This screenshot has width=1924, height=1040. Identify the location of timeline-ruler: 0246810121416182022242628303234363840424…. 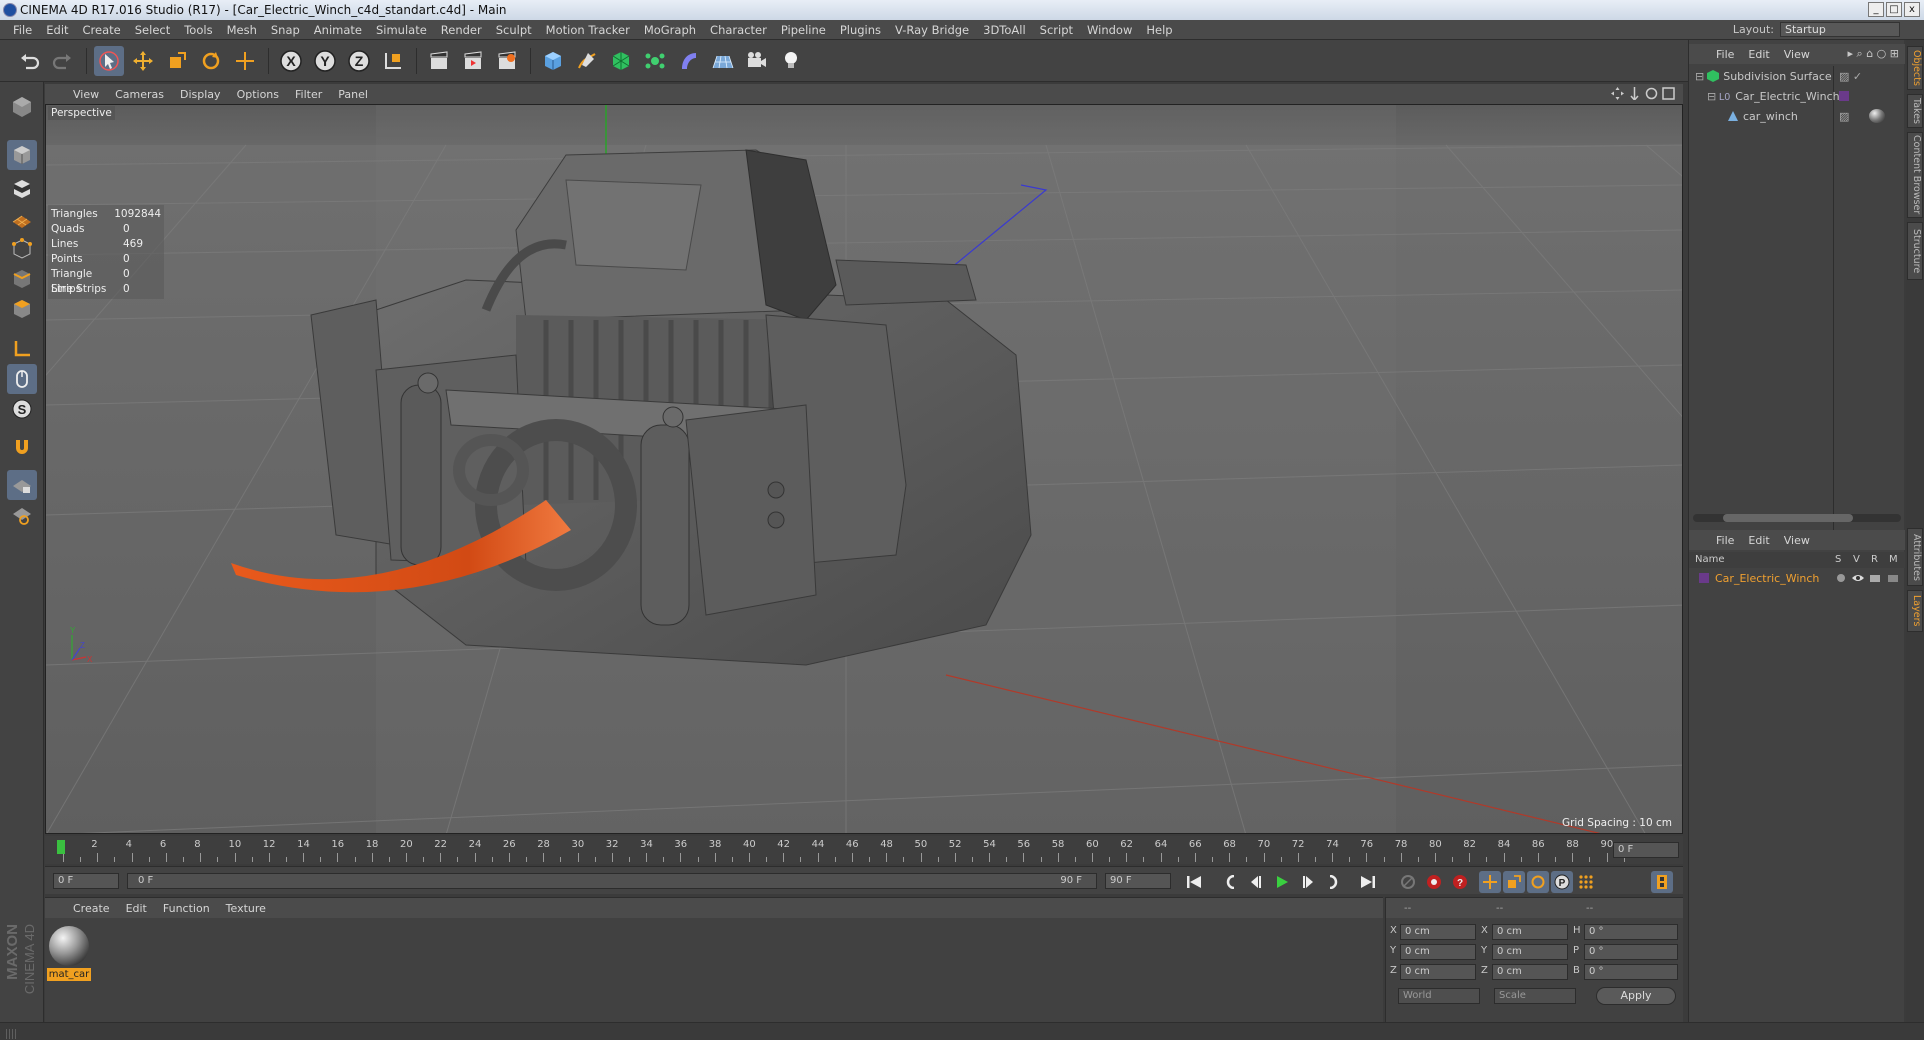
(864, 850).